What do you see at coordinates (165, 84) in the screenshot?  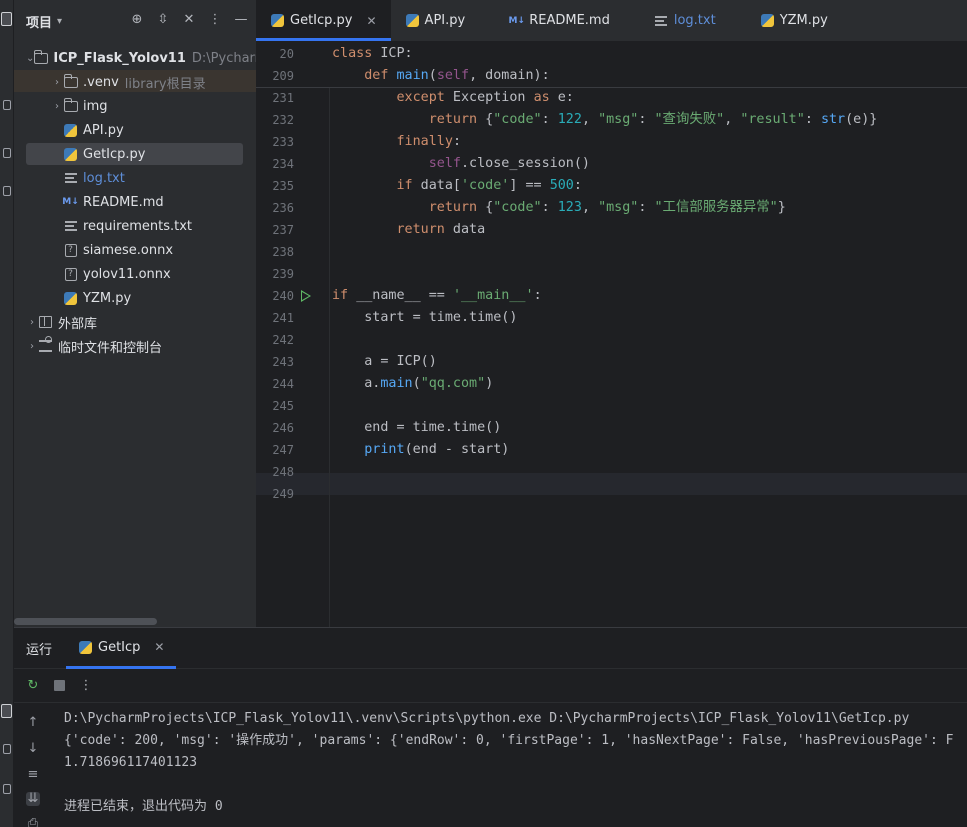 I see `tree-item-hint: library根目录` at bounding box center [165, 84].